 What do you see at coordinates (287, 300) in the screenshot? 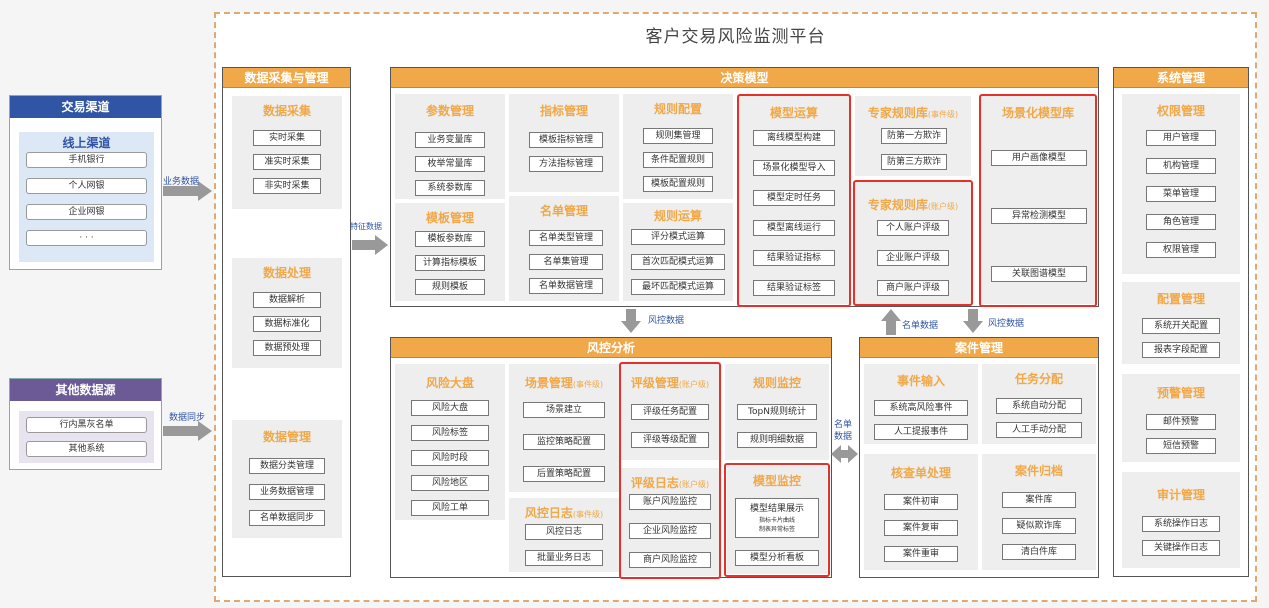
I see `data-parse: 数据解析` at bounding box center [287, 300].